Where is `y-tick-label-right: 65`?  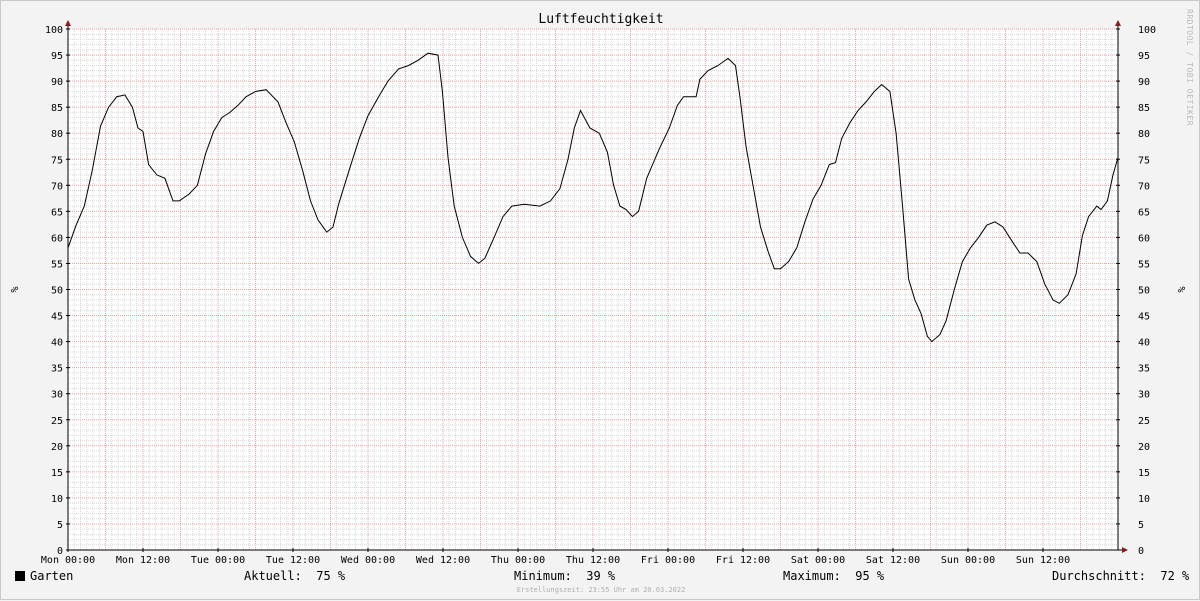
y-tick-label-right: 65 is located at coordinates (1144, 212).